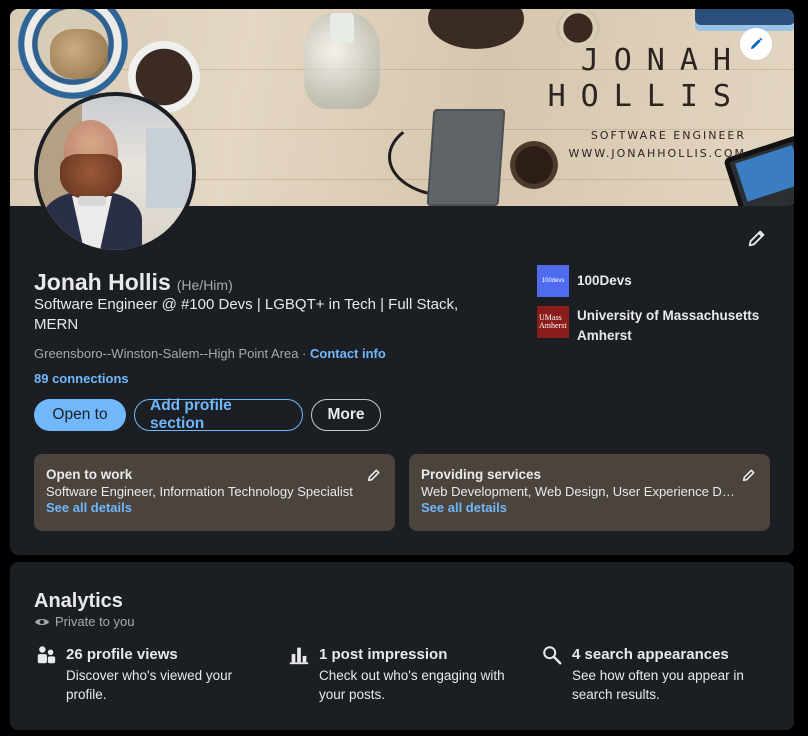 The image size is (808, 736). What do you see at coordinates (383, 654) in the screenshot?
I see `metric-title: 1 post impression` at bounding box center [383, 654].